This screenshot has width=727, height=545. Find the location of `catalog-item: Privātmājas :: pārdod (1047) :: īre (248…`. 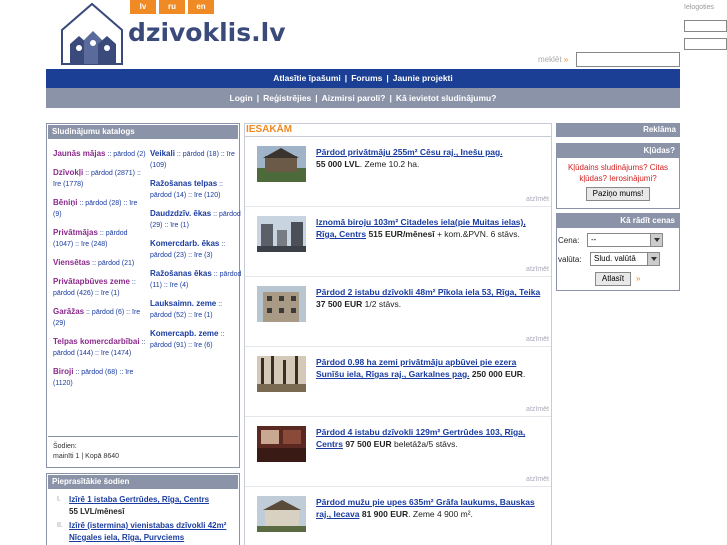

catalog-item: Privātmājas :: pārdod (1047) :: īre (248… is located at coordinates (100, 238).